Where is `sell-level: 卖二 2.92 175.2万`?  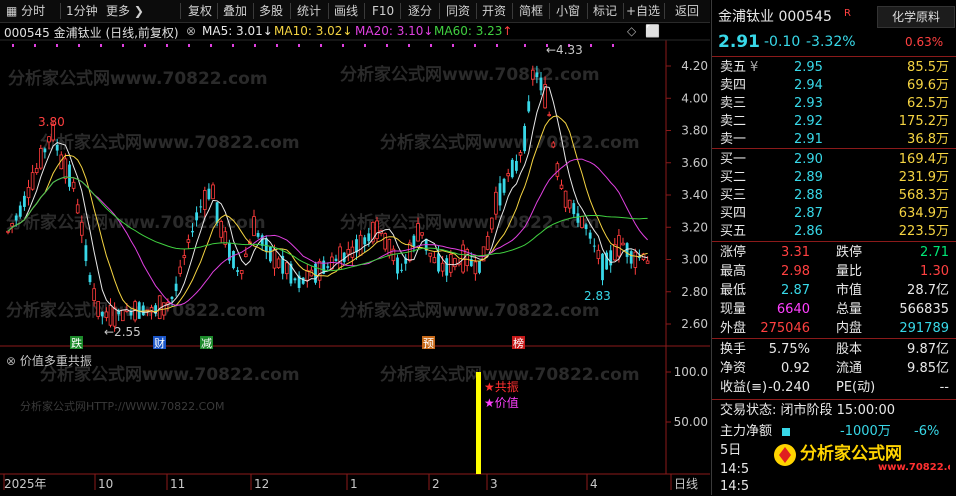
sell-level: 卖二 2.92 175.2万 is located at coordinates (834, 121).